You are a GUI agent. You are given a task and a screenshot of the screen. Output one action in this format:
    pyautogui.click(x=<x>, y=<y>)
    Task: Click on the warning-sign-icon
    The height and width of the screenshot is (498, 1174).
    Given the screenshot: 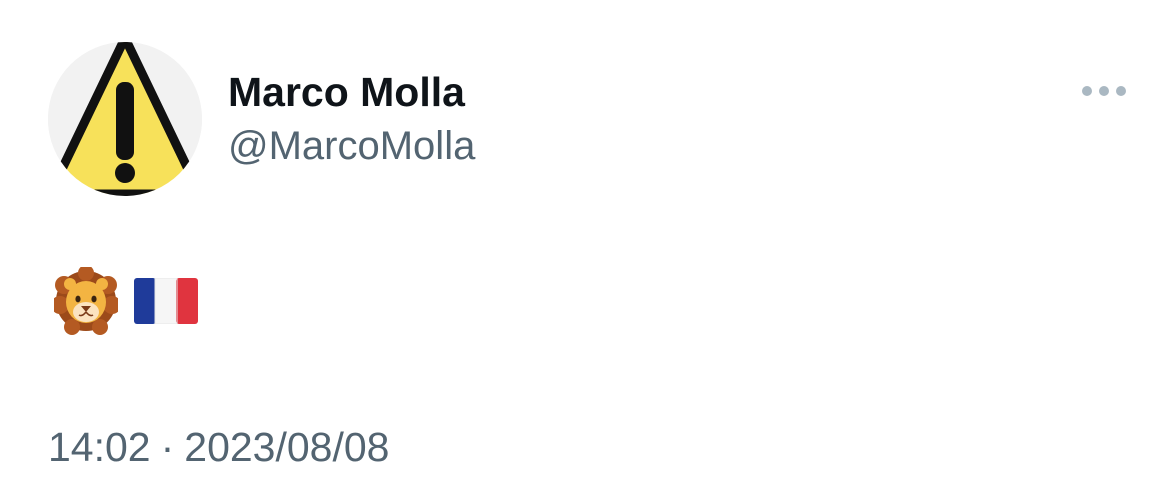 What is the action you would take?
    pyautogui.click(x=125, y=119)
    